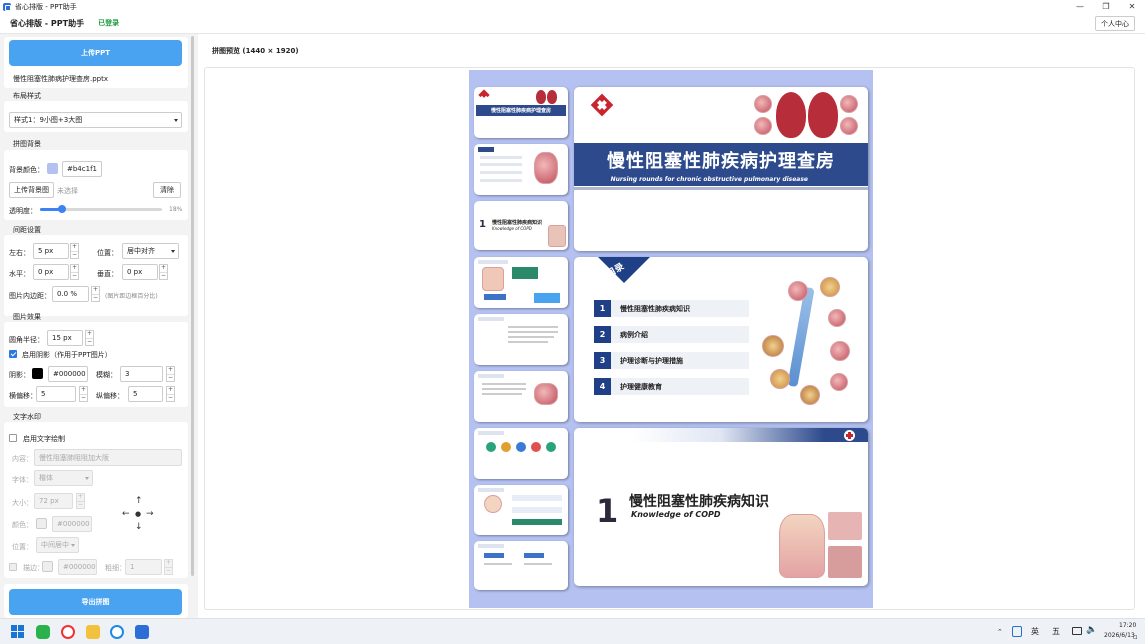 The width and height of the screenshot is (1145, 644). Describe the element at coordinates (486, 149) in the screenshot. I see `toc-tab-shape` at that location.